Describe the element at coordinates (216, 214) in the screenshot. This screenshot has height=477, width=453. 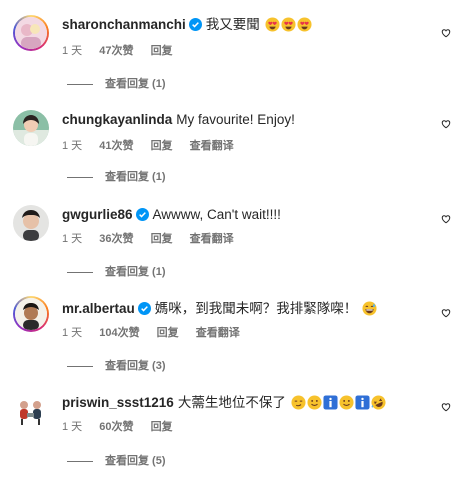
I see `comment-text: Awwww, Can't wait!!!!` at that location.